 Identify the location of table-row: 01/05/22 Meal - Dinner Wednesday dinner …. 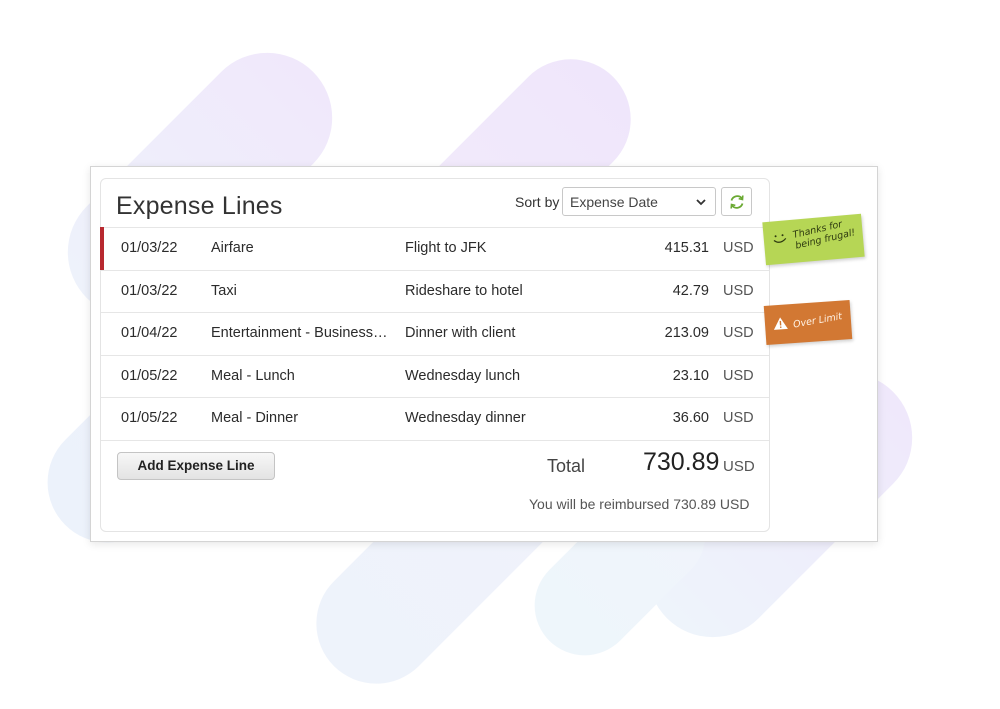
(435, 419).